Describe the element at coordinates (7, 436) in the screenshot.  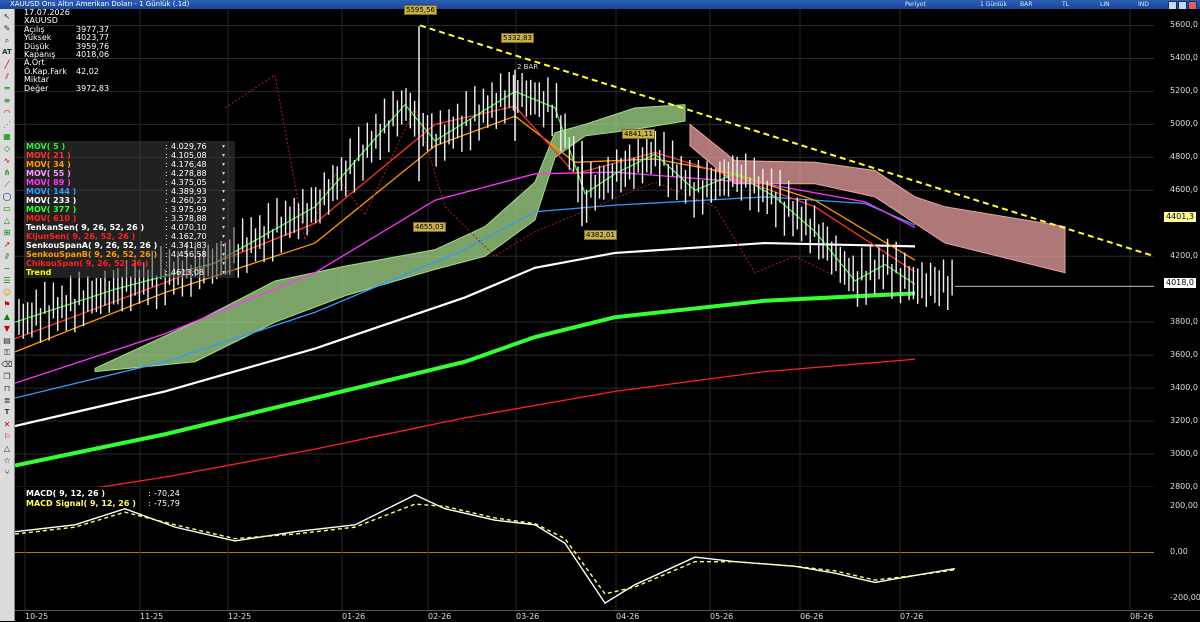
I see `flag-icon: ⚐` at that location.